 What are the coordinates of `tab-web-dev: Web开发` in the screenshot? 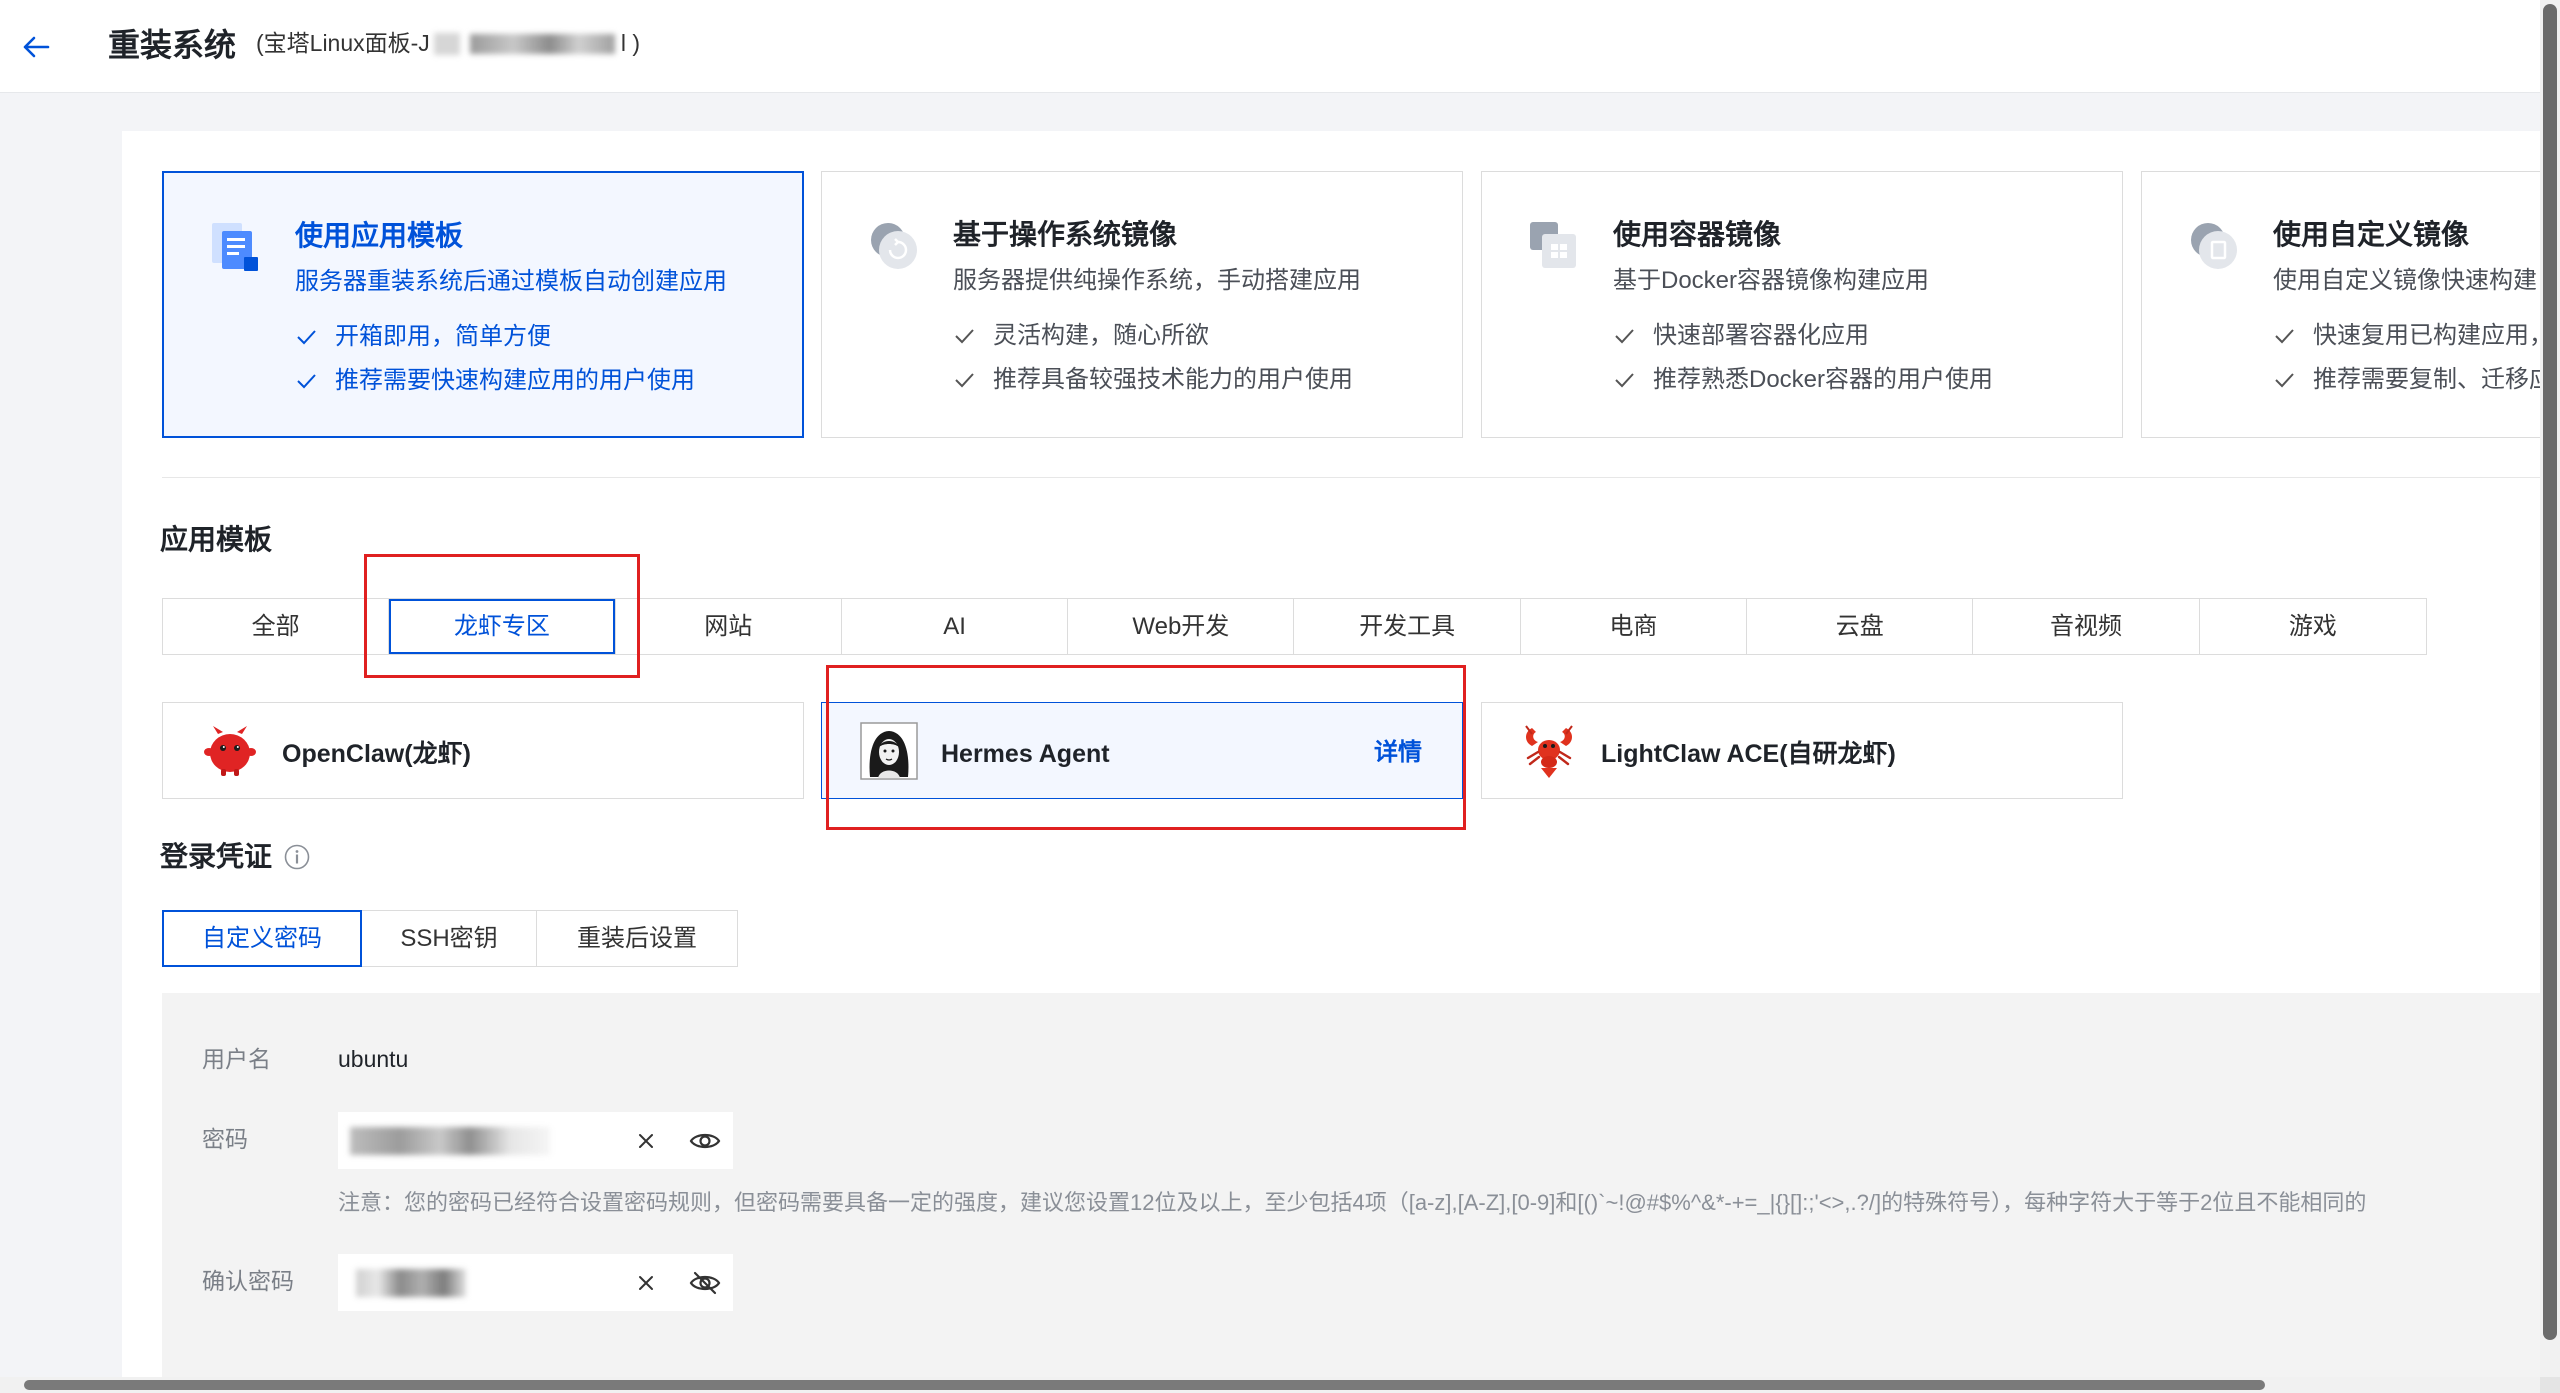 It's located at (1181, 626).